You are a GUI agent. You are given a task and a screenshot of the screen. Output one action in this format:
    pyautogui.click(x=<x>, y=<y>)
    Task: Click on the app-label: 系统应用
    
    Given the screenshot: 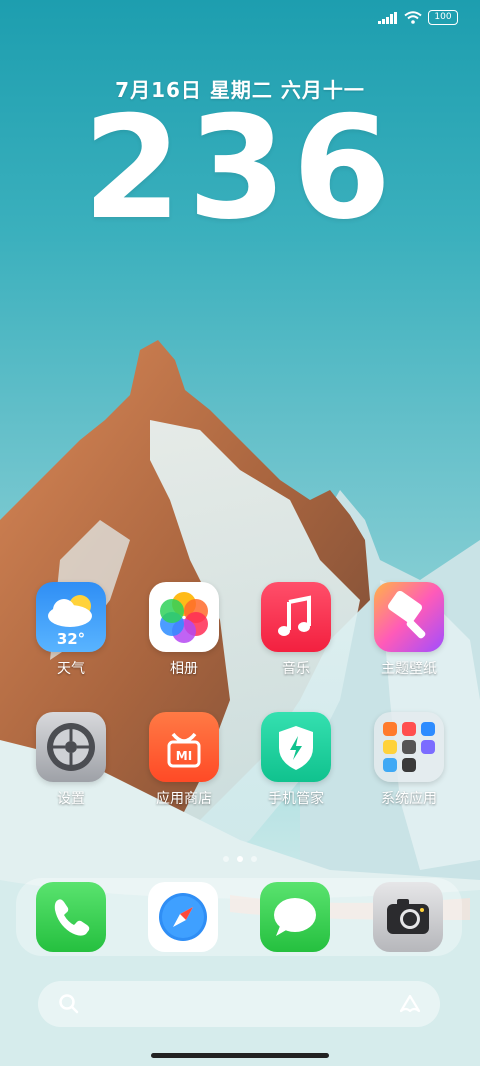 What is the action you would take?
    pyautogui.click(x=409, y=799)
    